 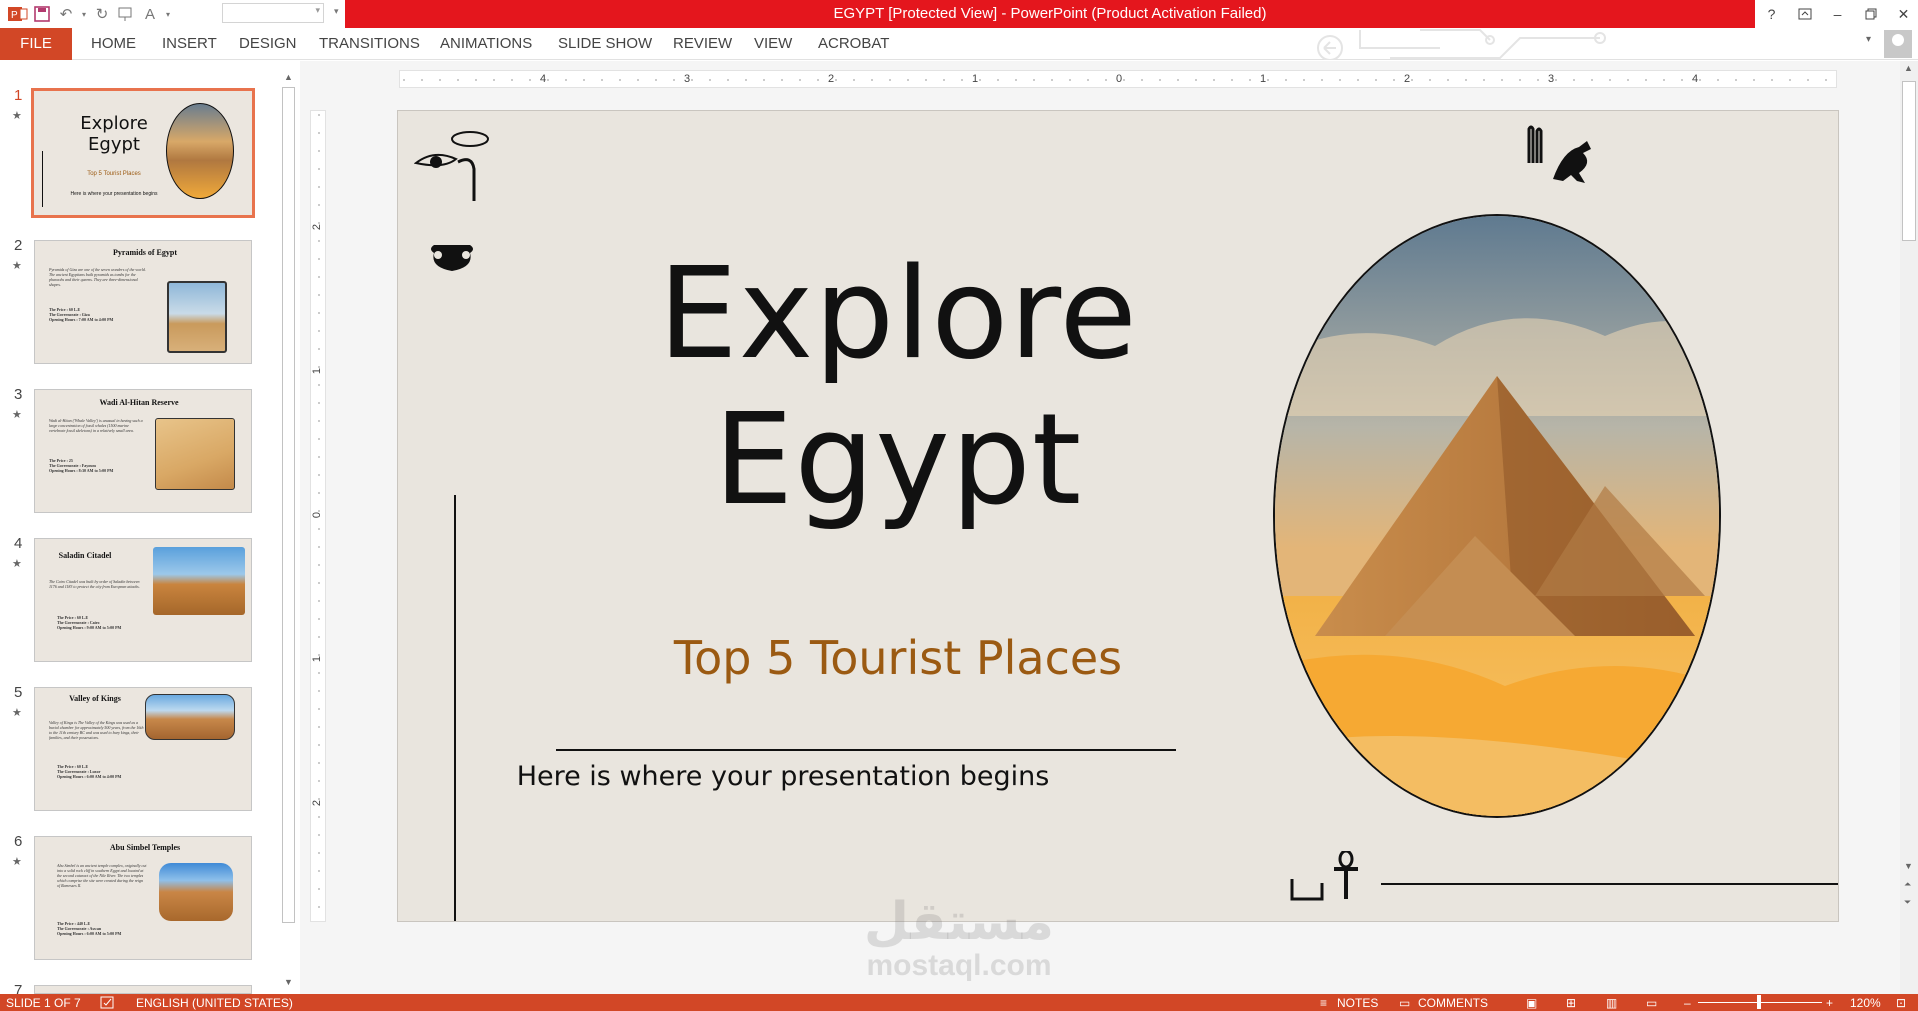 I want to click on slide-title: Explore Egypt, so click(x=898, y=387).